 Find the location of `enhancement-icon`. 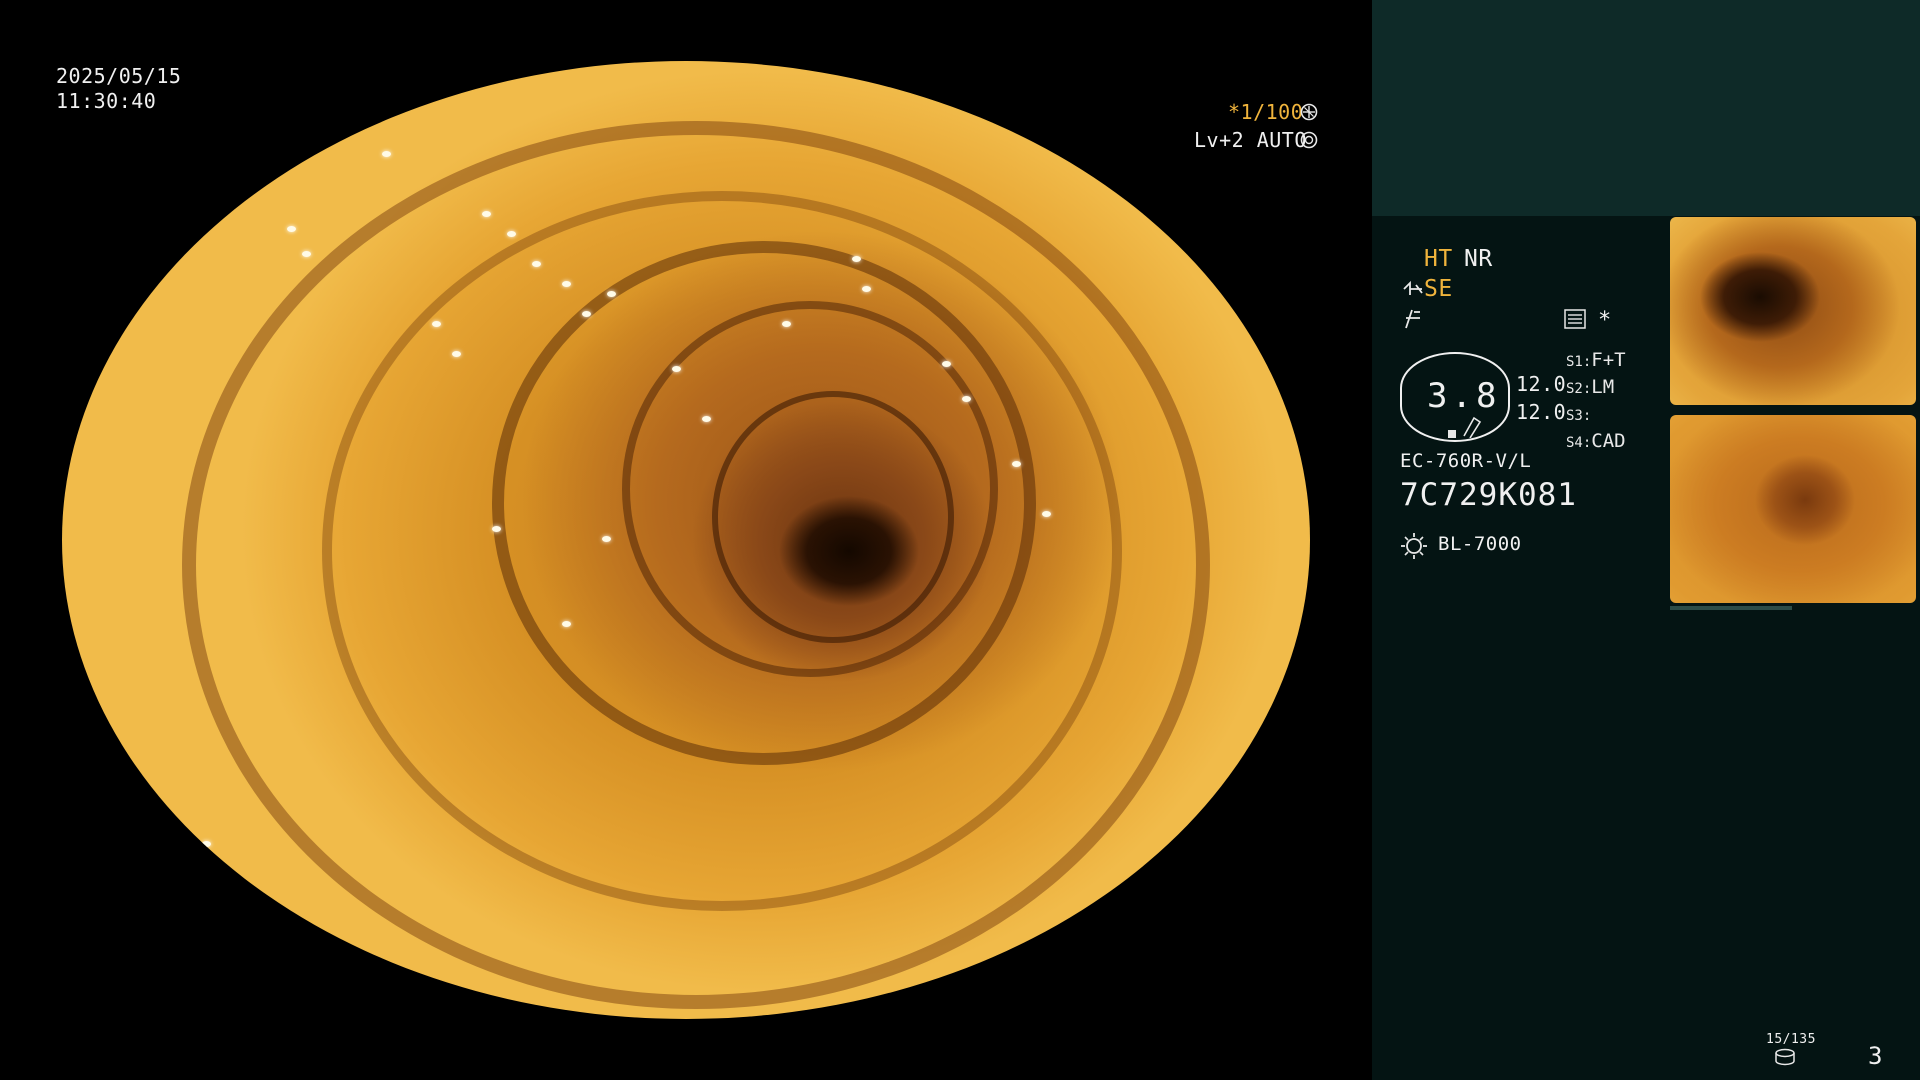

enhancement-icon is located at coordinates (1413, 287).